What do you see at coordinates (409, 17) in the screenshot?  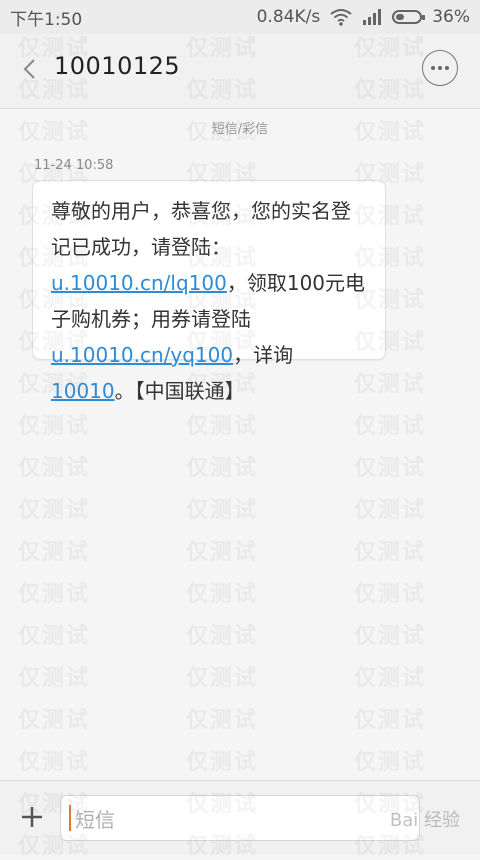 I see `battery-icon` at bounding box center [409, 17].